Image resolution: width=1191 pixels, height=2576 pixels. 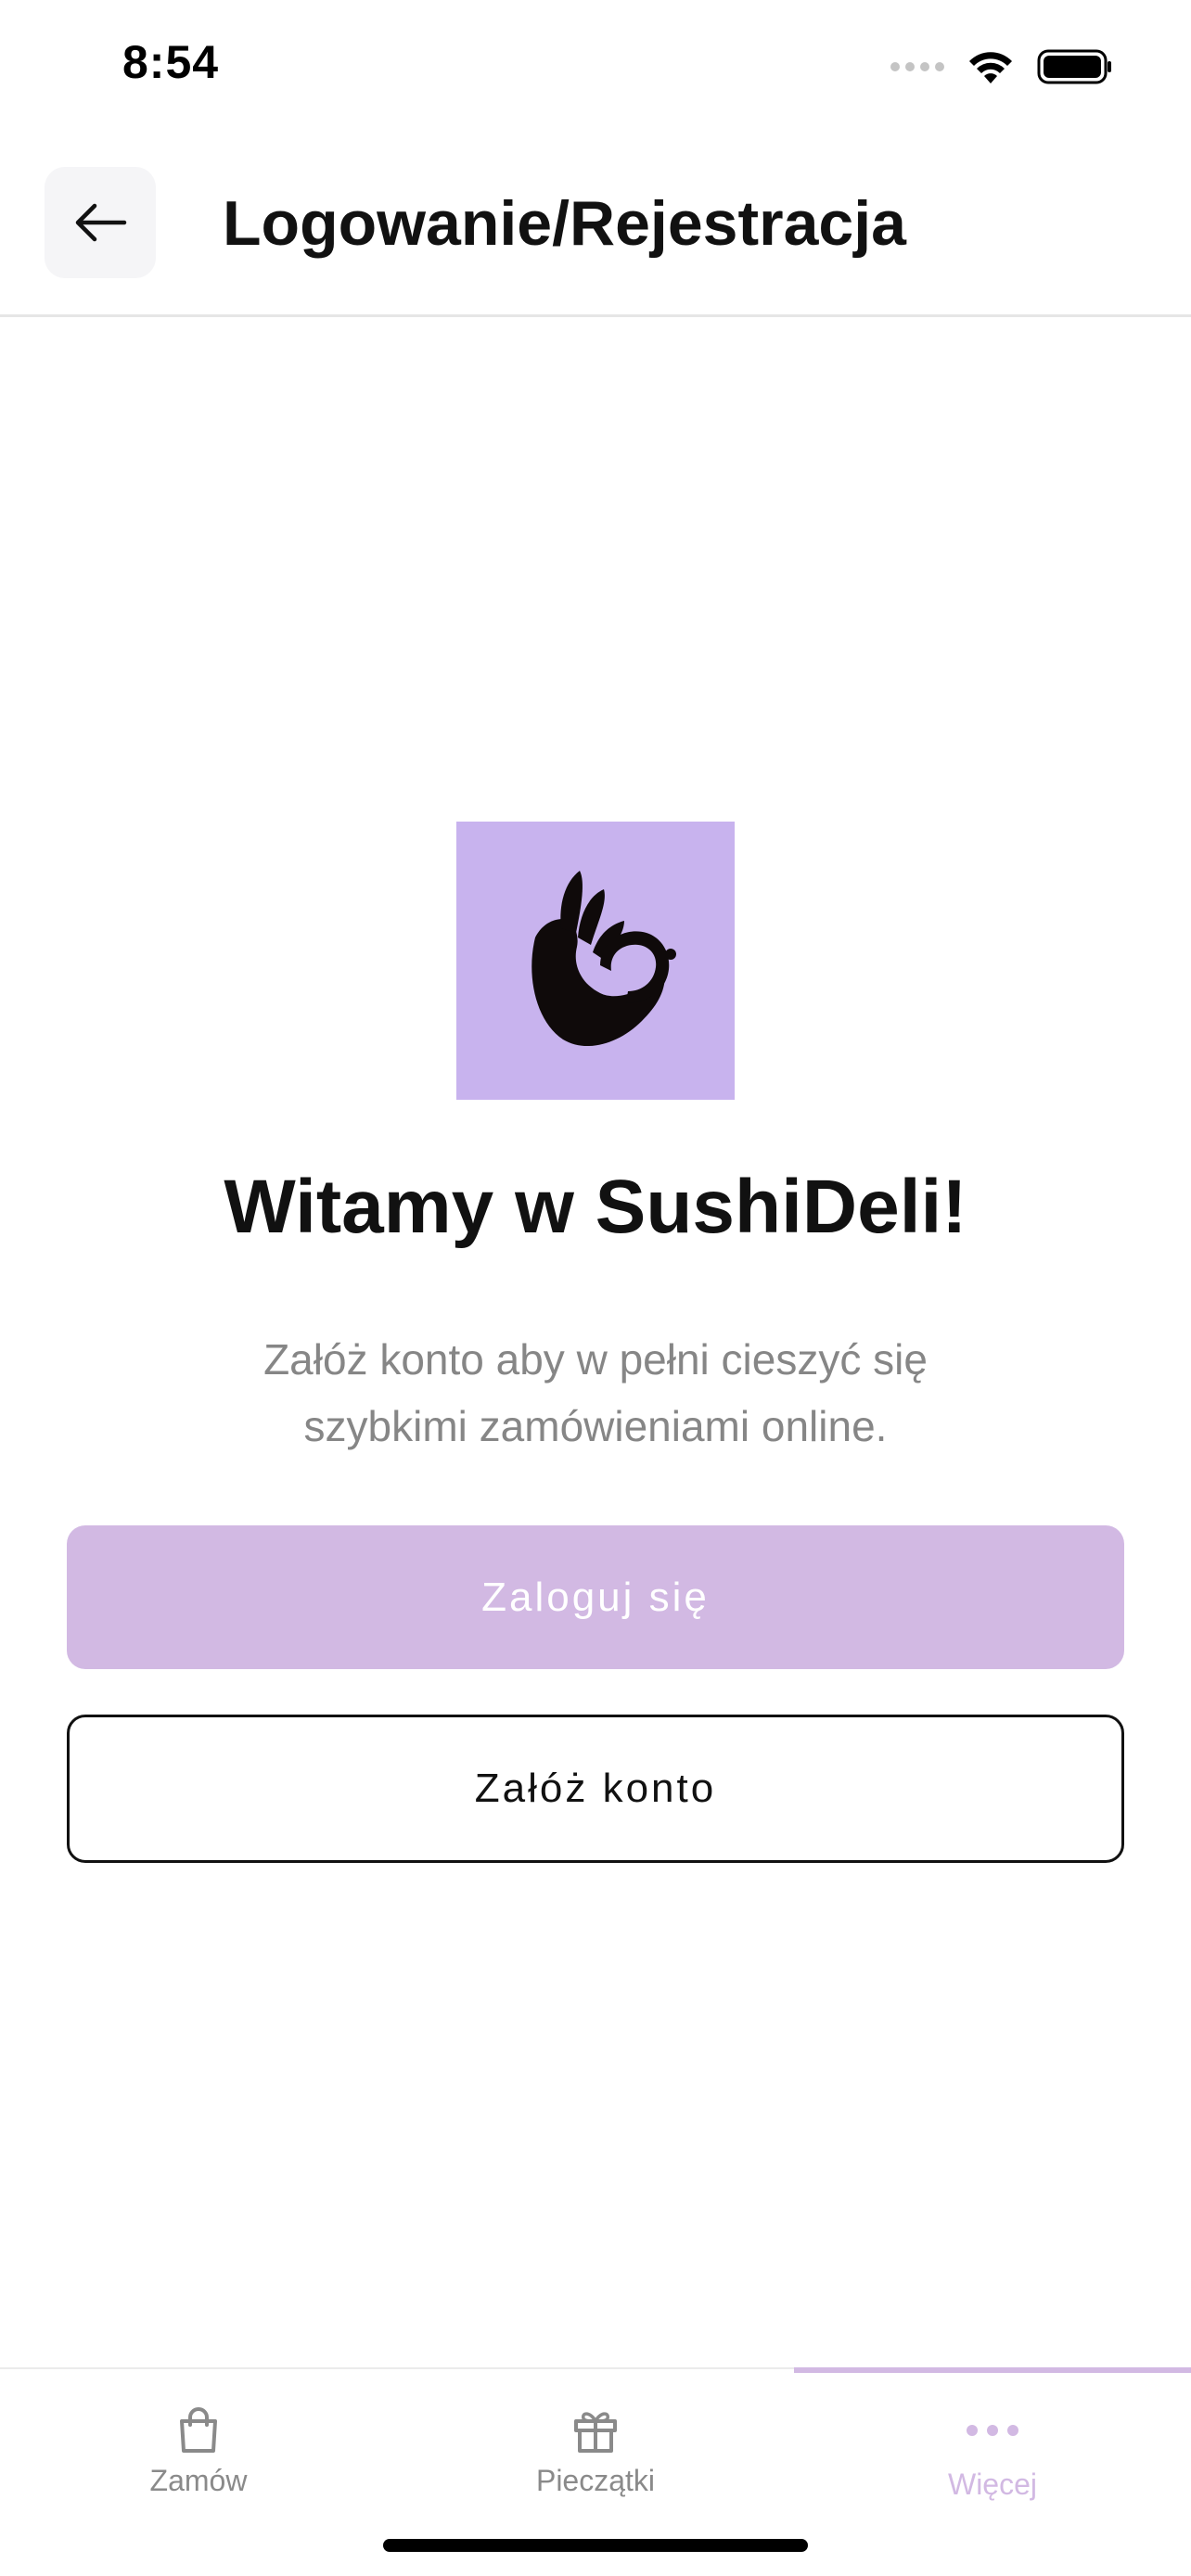 What do you see at coordinates (564, 223) in the screenshot?
I see `page-title: Logowanie/Rejestracja` at bounding box center [564, 223].